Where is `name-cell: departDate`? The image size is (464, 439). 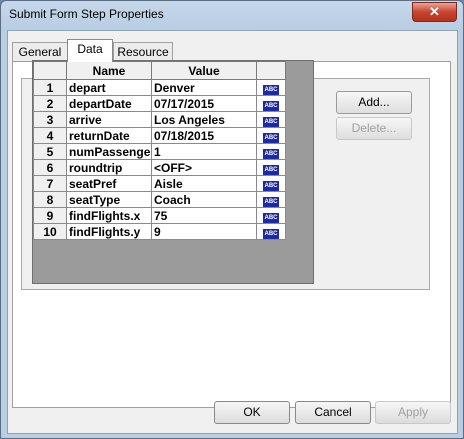
name-cell: departDate is located at coordinates (109, 103).